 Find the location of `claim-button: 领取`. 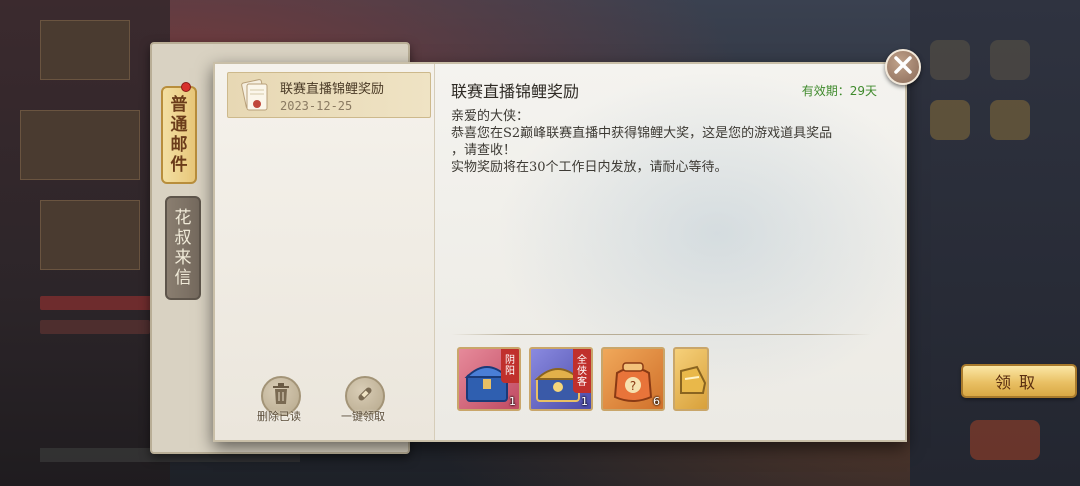

claim-button: 领取 is located at coordinates (1019, 381).